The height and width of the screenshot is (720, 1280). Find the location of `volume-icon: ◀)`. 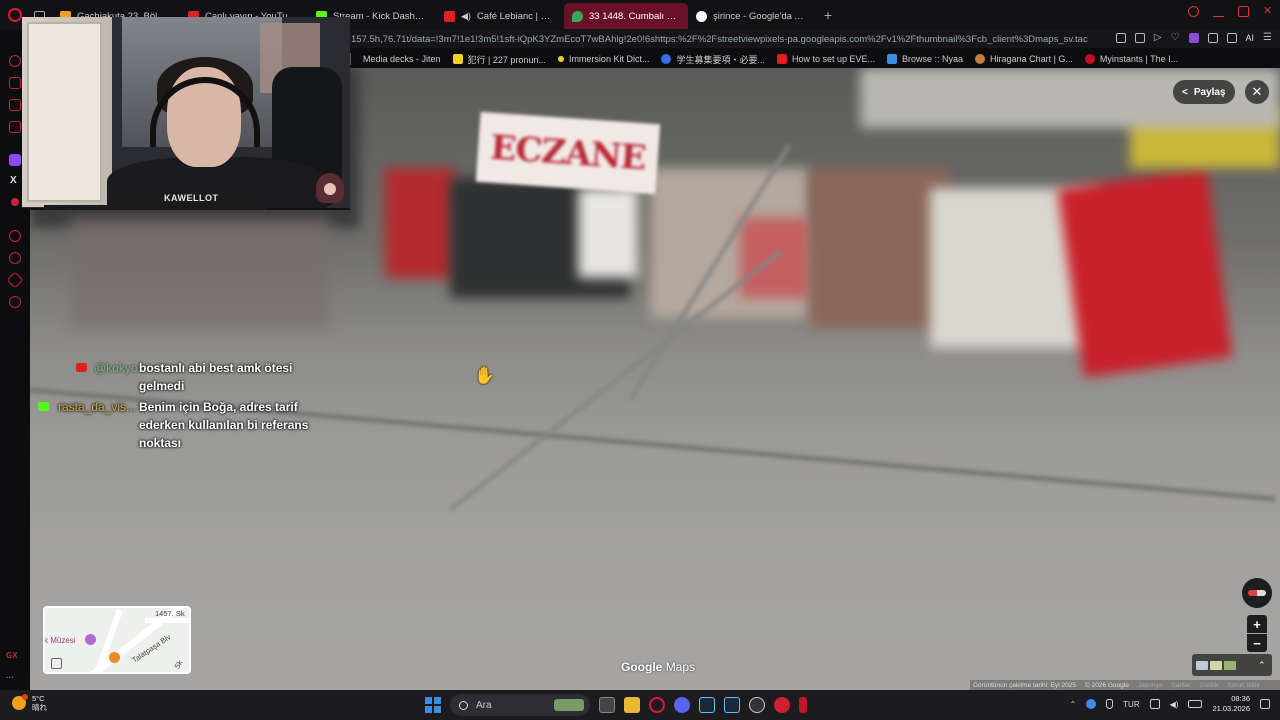

volume-icon: ◀) is located at coordinates (1174, 704).